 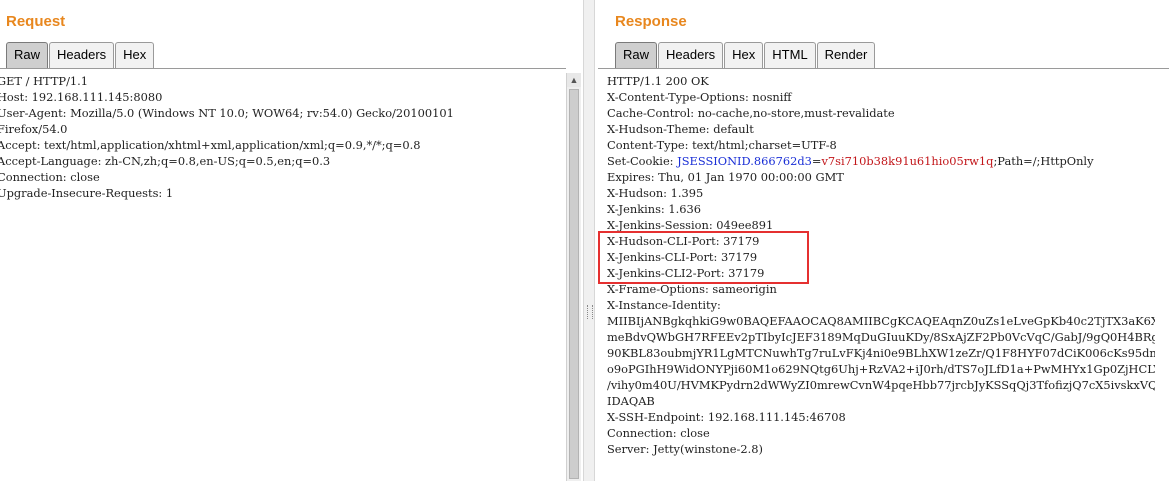 What do you see at coordinates (680, 129) in the screenshot?
I see `response-line: X-Hudson-Theme: default` at bounding box center [680, 129].